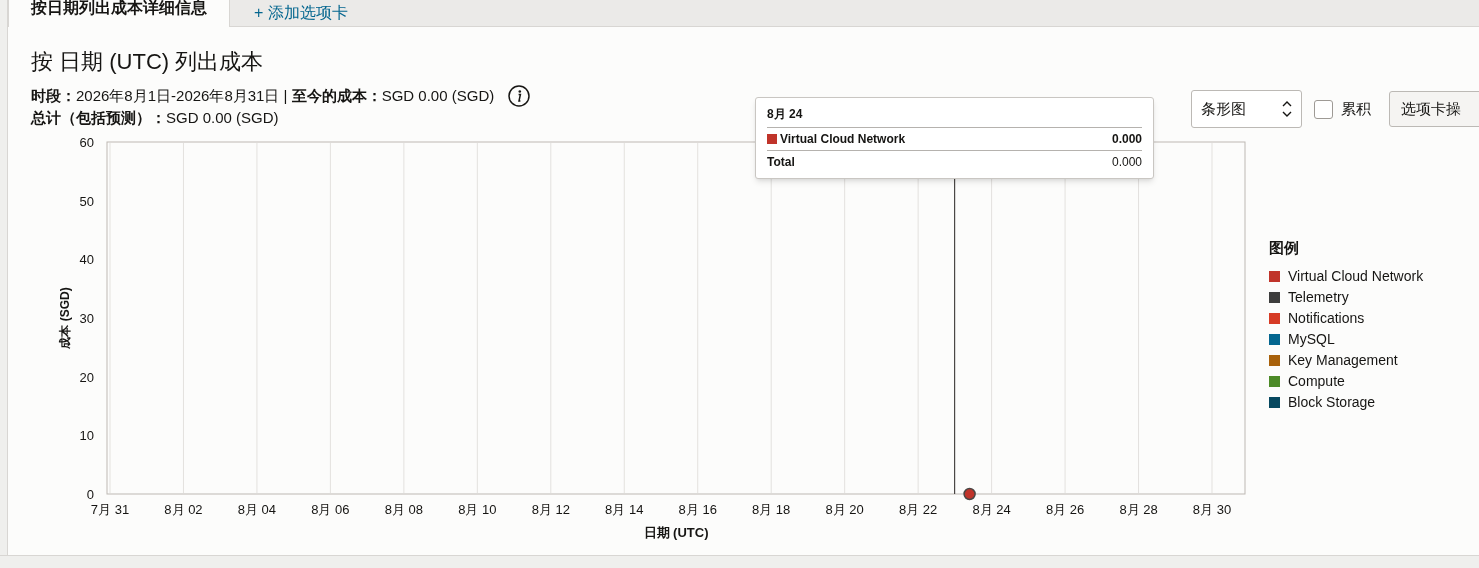 The height and width of the screenshot is (568, 1479). I want to click on y-tick-label: 50, so click(86, 201).